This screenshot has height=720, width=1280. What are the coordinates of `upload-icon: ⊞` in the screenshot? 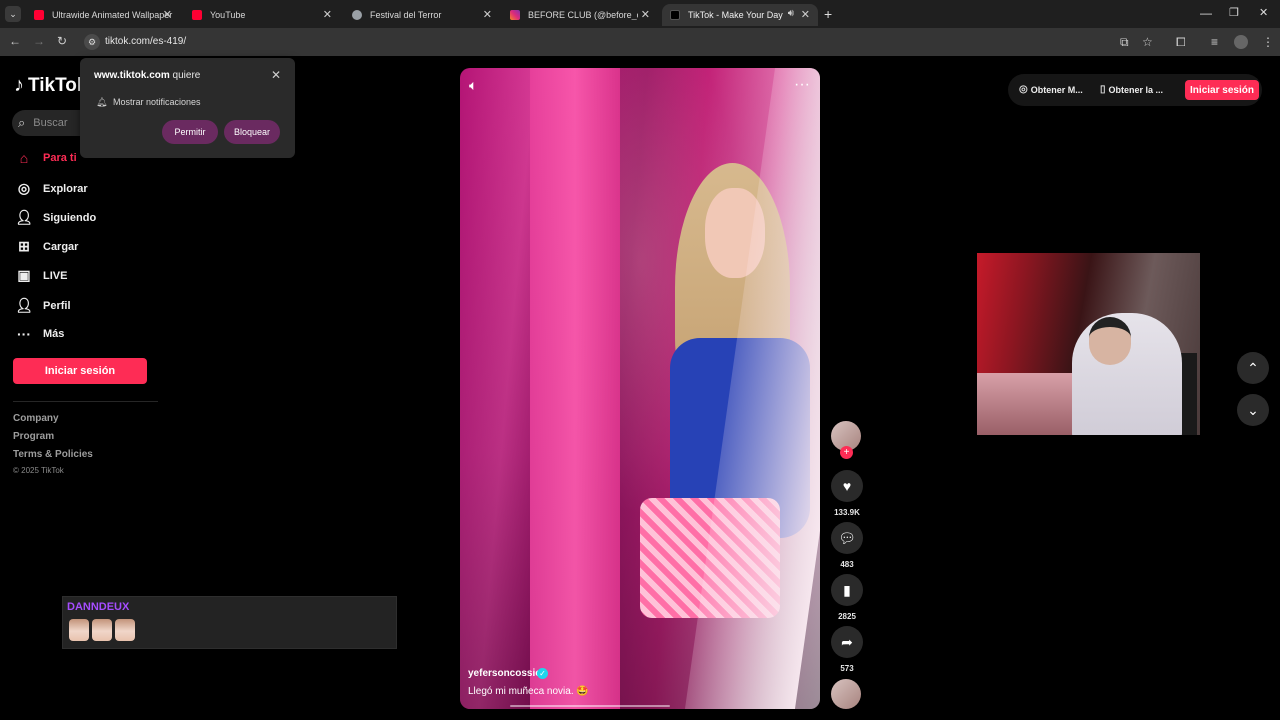 It's located at (24, 246).